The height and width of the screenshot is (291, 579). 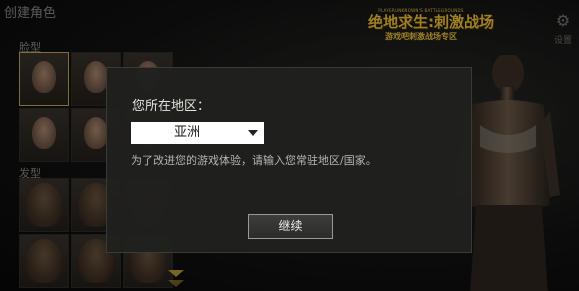 What do you see at coordinates (254, 160) in the screenshot?
I see `dialog-hint: 为了改进您的游戏体验，请输入您常驻地区/国家。` at bounding box center [254, 160].